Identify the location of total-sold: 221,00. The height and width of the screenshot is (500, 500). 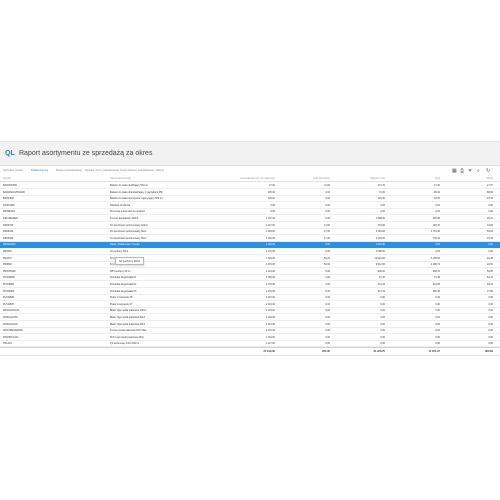
(326, 351).